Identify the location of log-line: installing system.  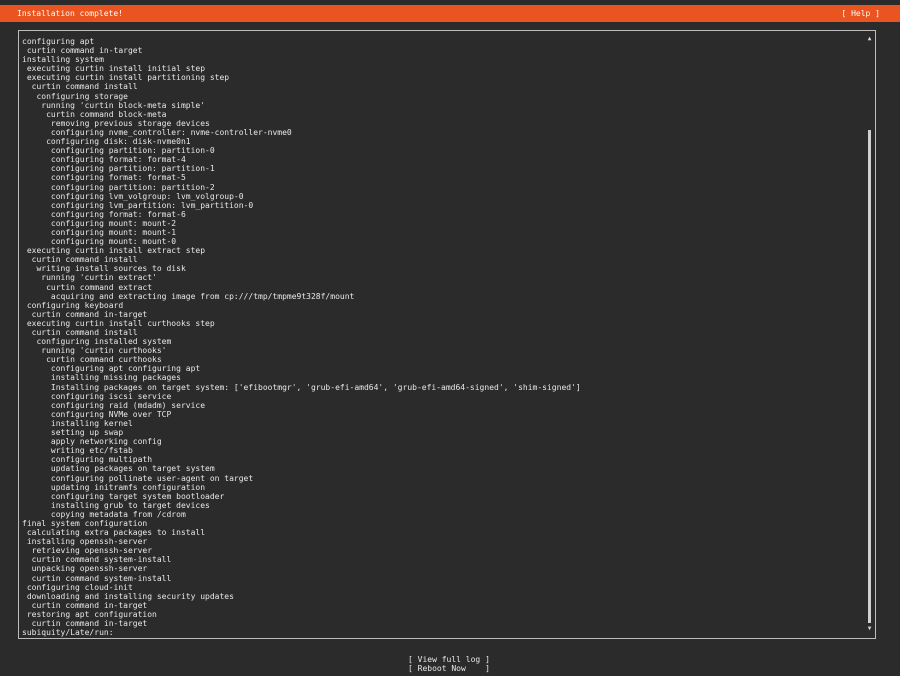
(63, 60).